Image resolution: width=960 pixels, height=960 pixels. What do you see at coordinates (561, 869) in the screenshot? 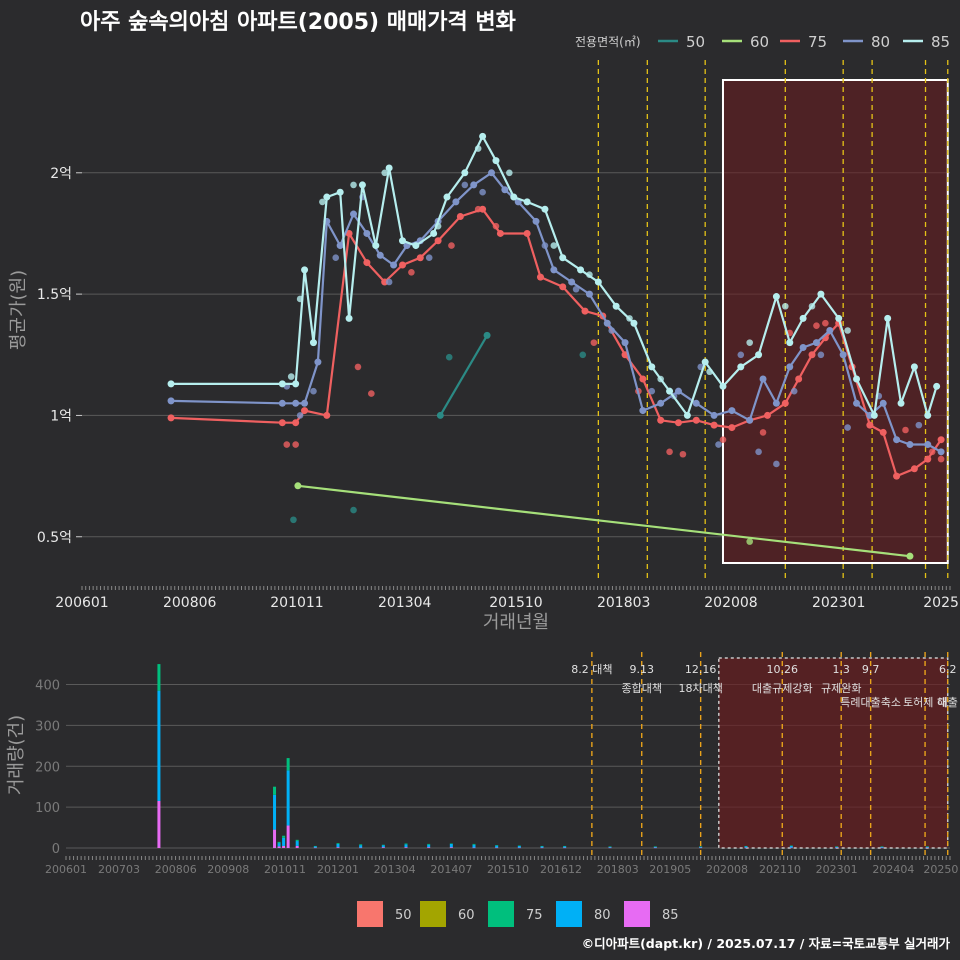
I see `x-tick-label: 201612` at bounding box center [561, 869].